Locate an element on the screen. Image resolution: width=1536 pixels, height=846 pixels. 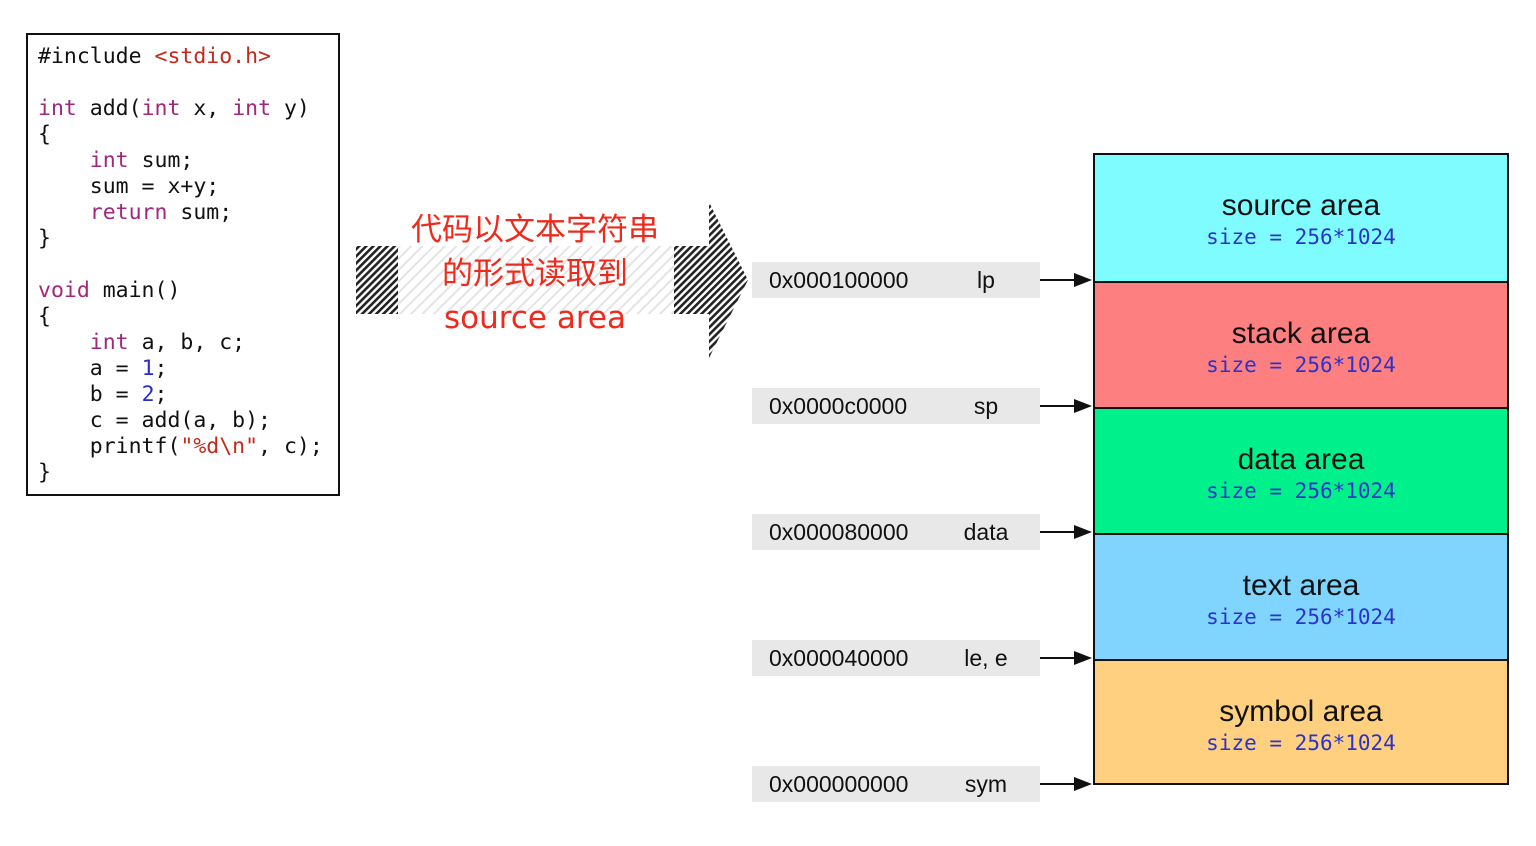
pointer-address: 0x000040000 is located at coordinates (839, 658).